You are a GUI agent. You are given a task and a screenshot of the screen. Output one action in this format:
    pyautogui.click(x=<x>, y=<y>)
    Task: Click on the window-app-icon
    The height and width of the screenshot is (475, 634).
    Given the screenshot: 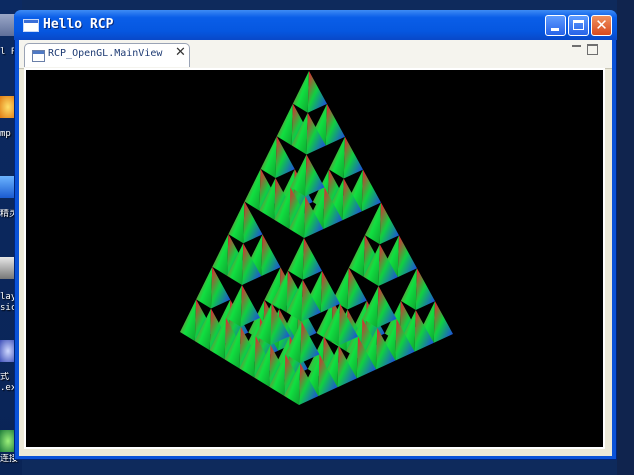 What is the action you would take?
    pyautogui.click(x=31, y=25)
    